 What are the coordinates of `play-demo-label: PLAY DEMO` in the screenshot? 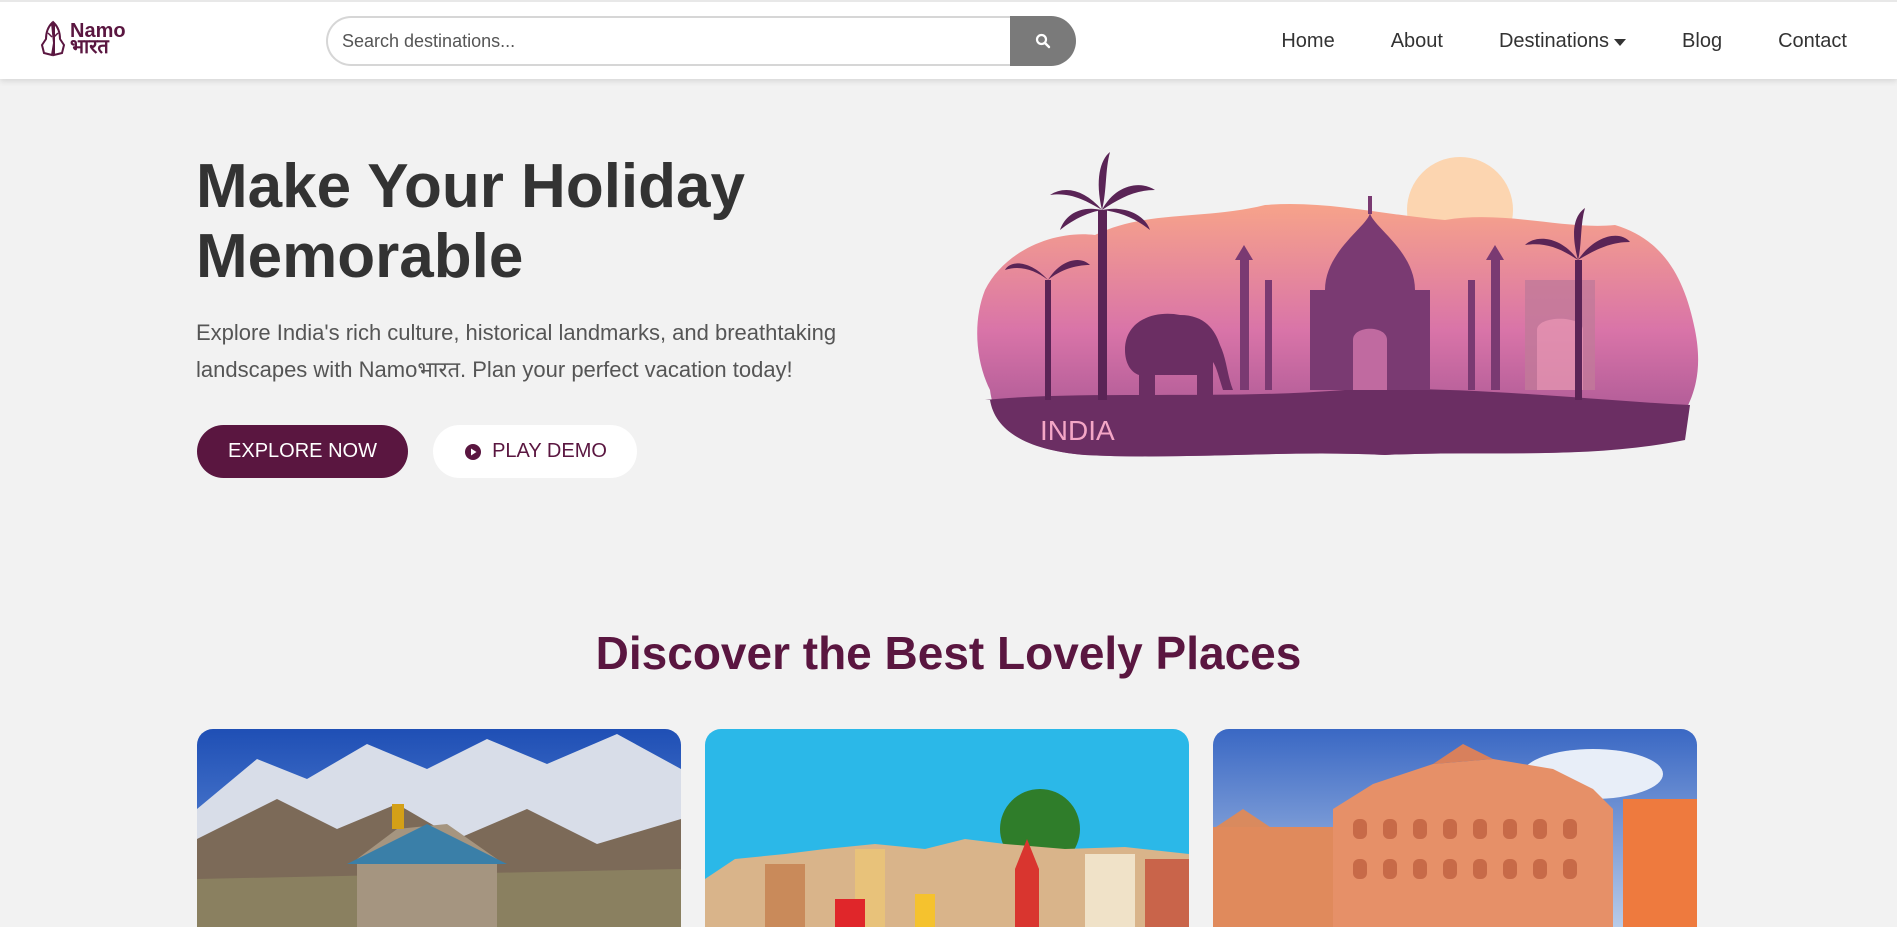 It's located at (549, 451).